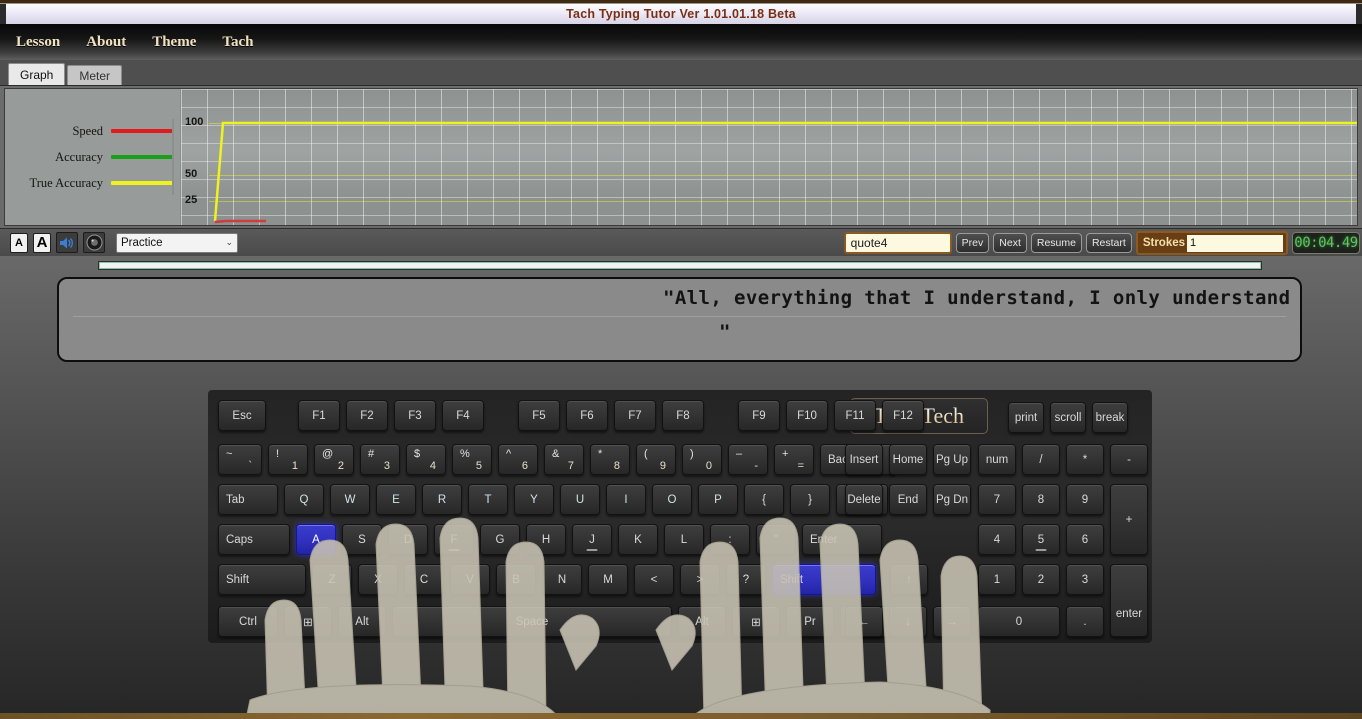  What do you see at coordinates (807, 415) in the screenshot?
I see `key-f10: F10` at bounding box center [807, 415].